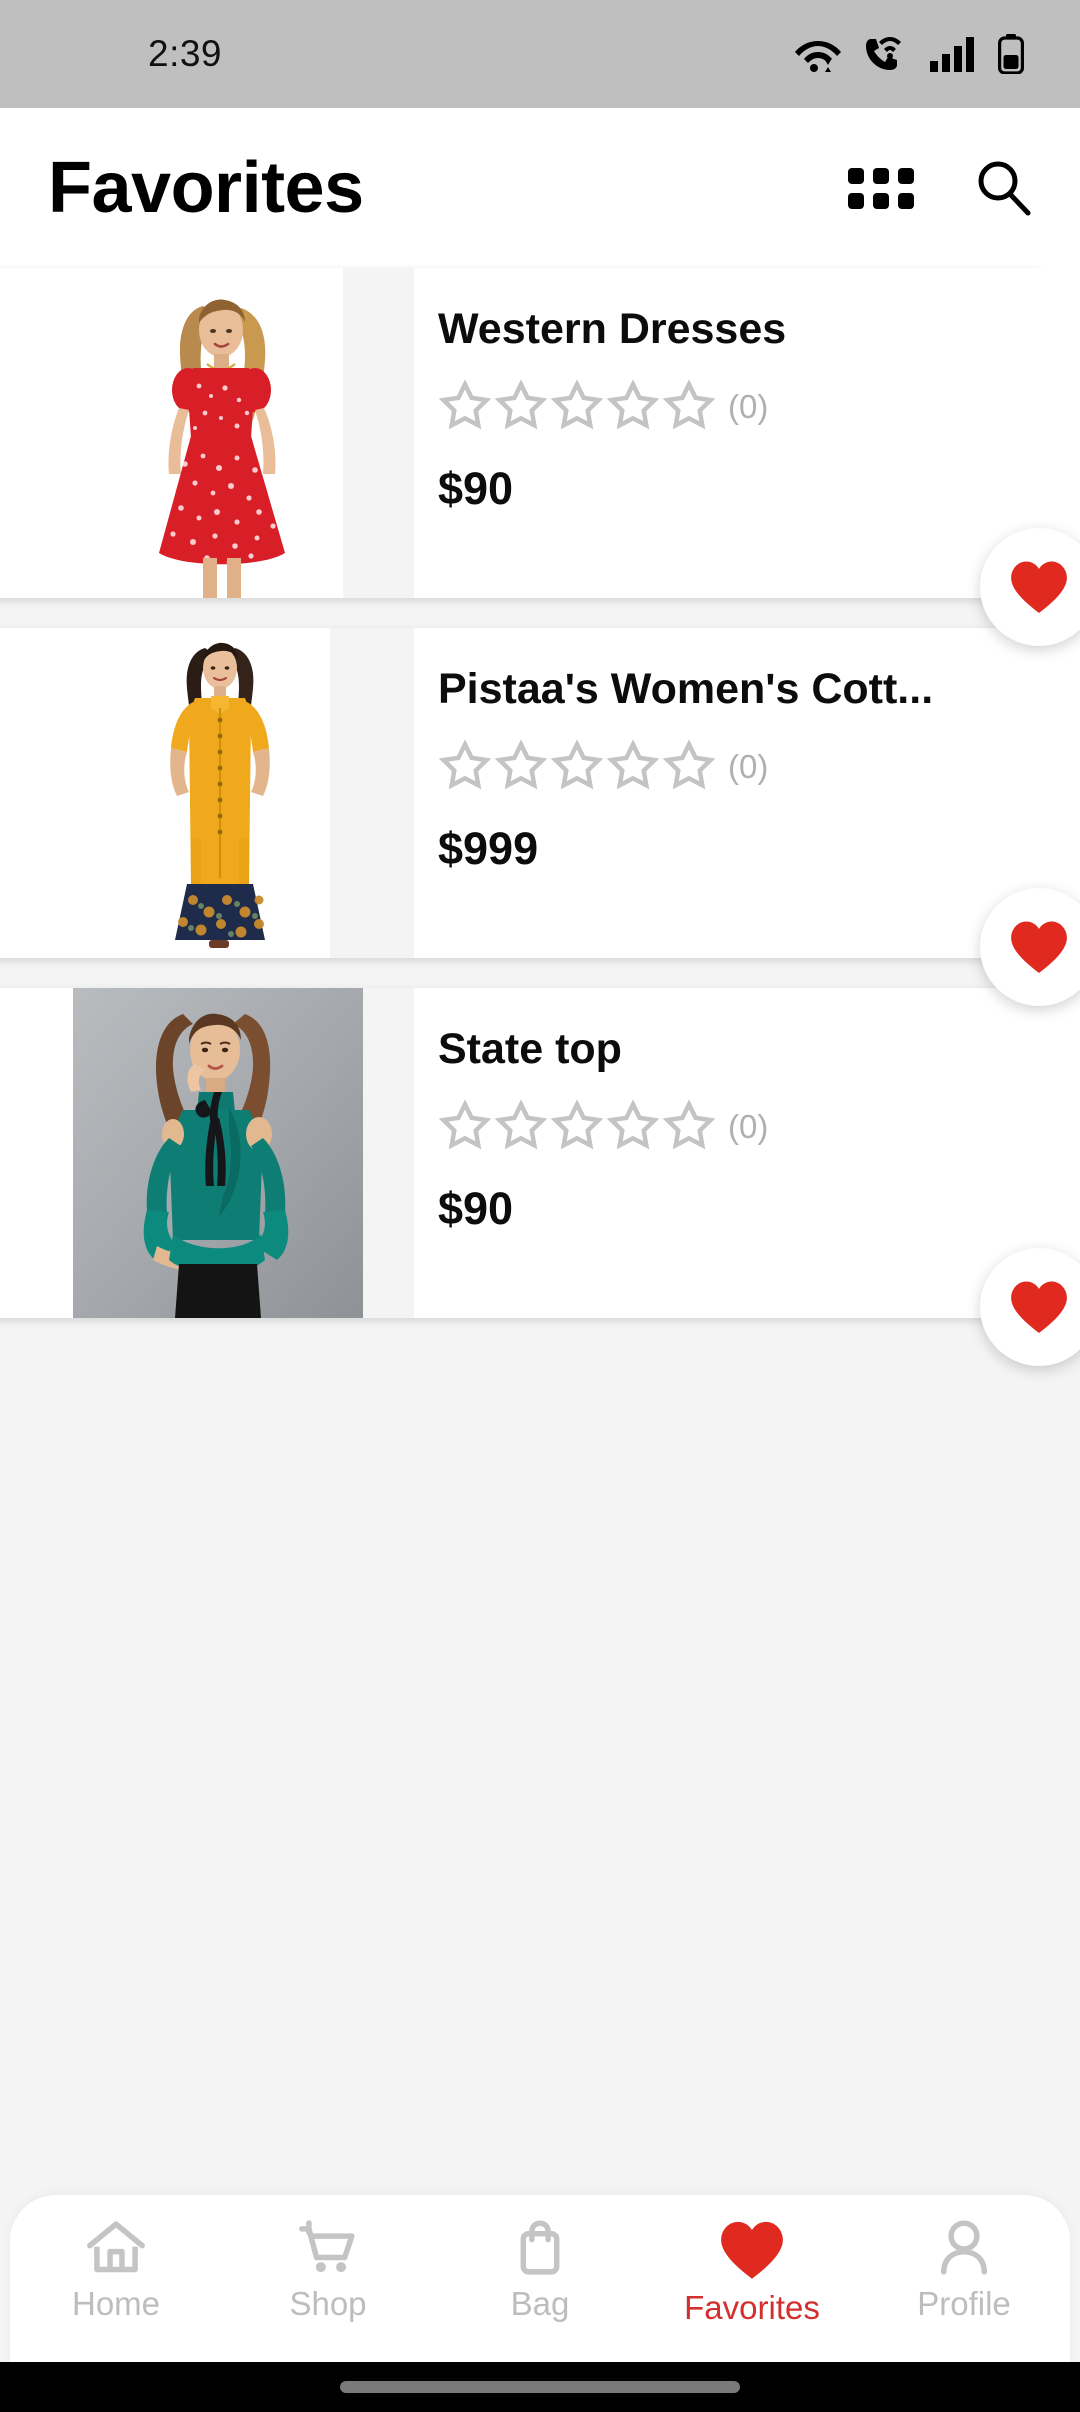 Image resolution: width=1080 pixels, height=2412 pixels. Describe the element at coordinates (953, 54) in the screenshot. I see `cellular-signal-icon` at that location.